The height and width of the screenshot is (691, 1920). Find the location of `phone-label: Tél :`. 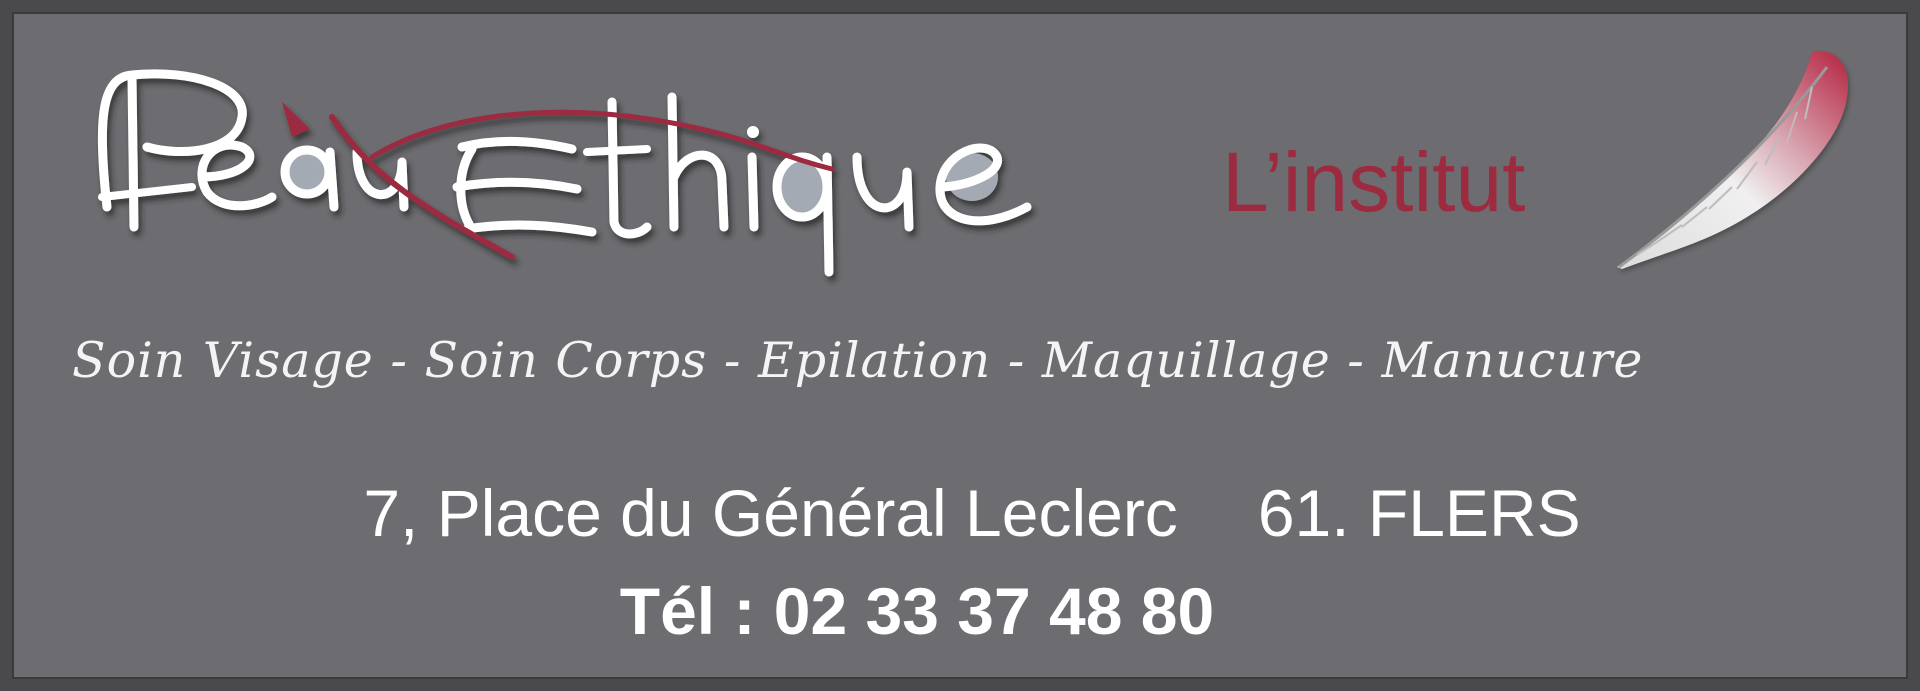

phone-label: Tél : is located at coordinates (696, 611).